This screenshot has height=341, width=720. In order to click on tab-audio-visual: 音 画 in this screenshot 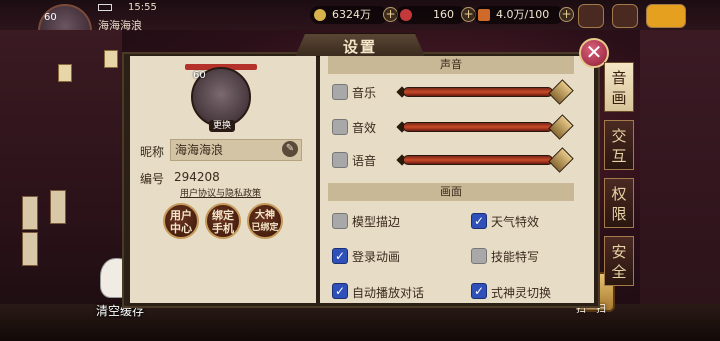, I will do `click(619, 87)`.